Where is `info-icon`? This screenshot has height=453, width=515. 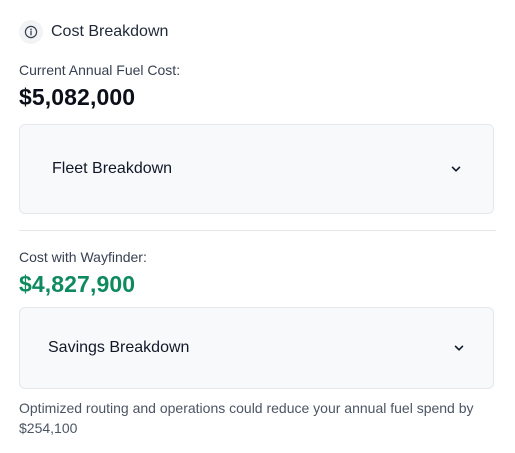
info-icon is located at coordinates (31, 32).